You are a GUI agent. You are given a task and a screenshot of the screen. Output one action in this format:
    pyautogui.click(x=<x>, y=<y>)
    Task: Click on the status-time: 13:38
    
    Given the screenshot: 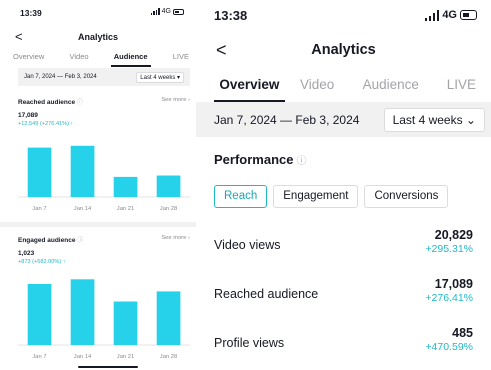 What is the action you would take?
    pyautogui.click(x=231, y=15)
    